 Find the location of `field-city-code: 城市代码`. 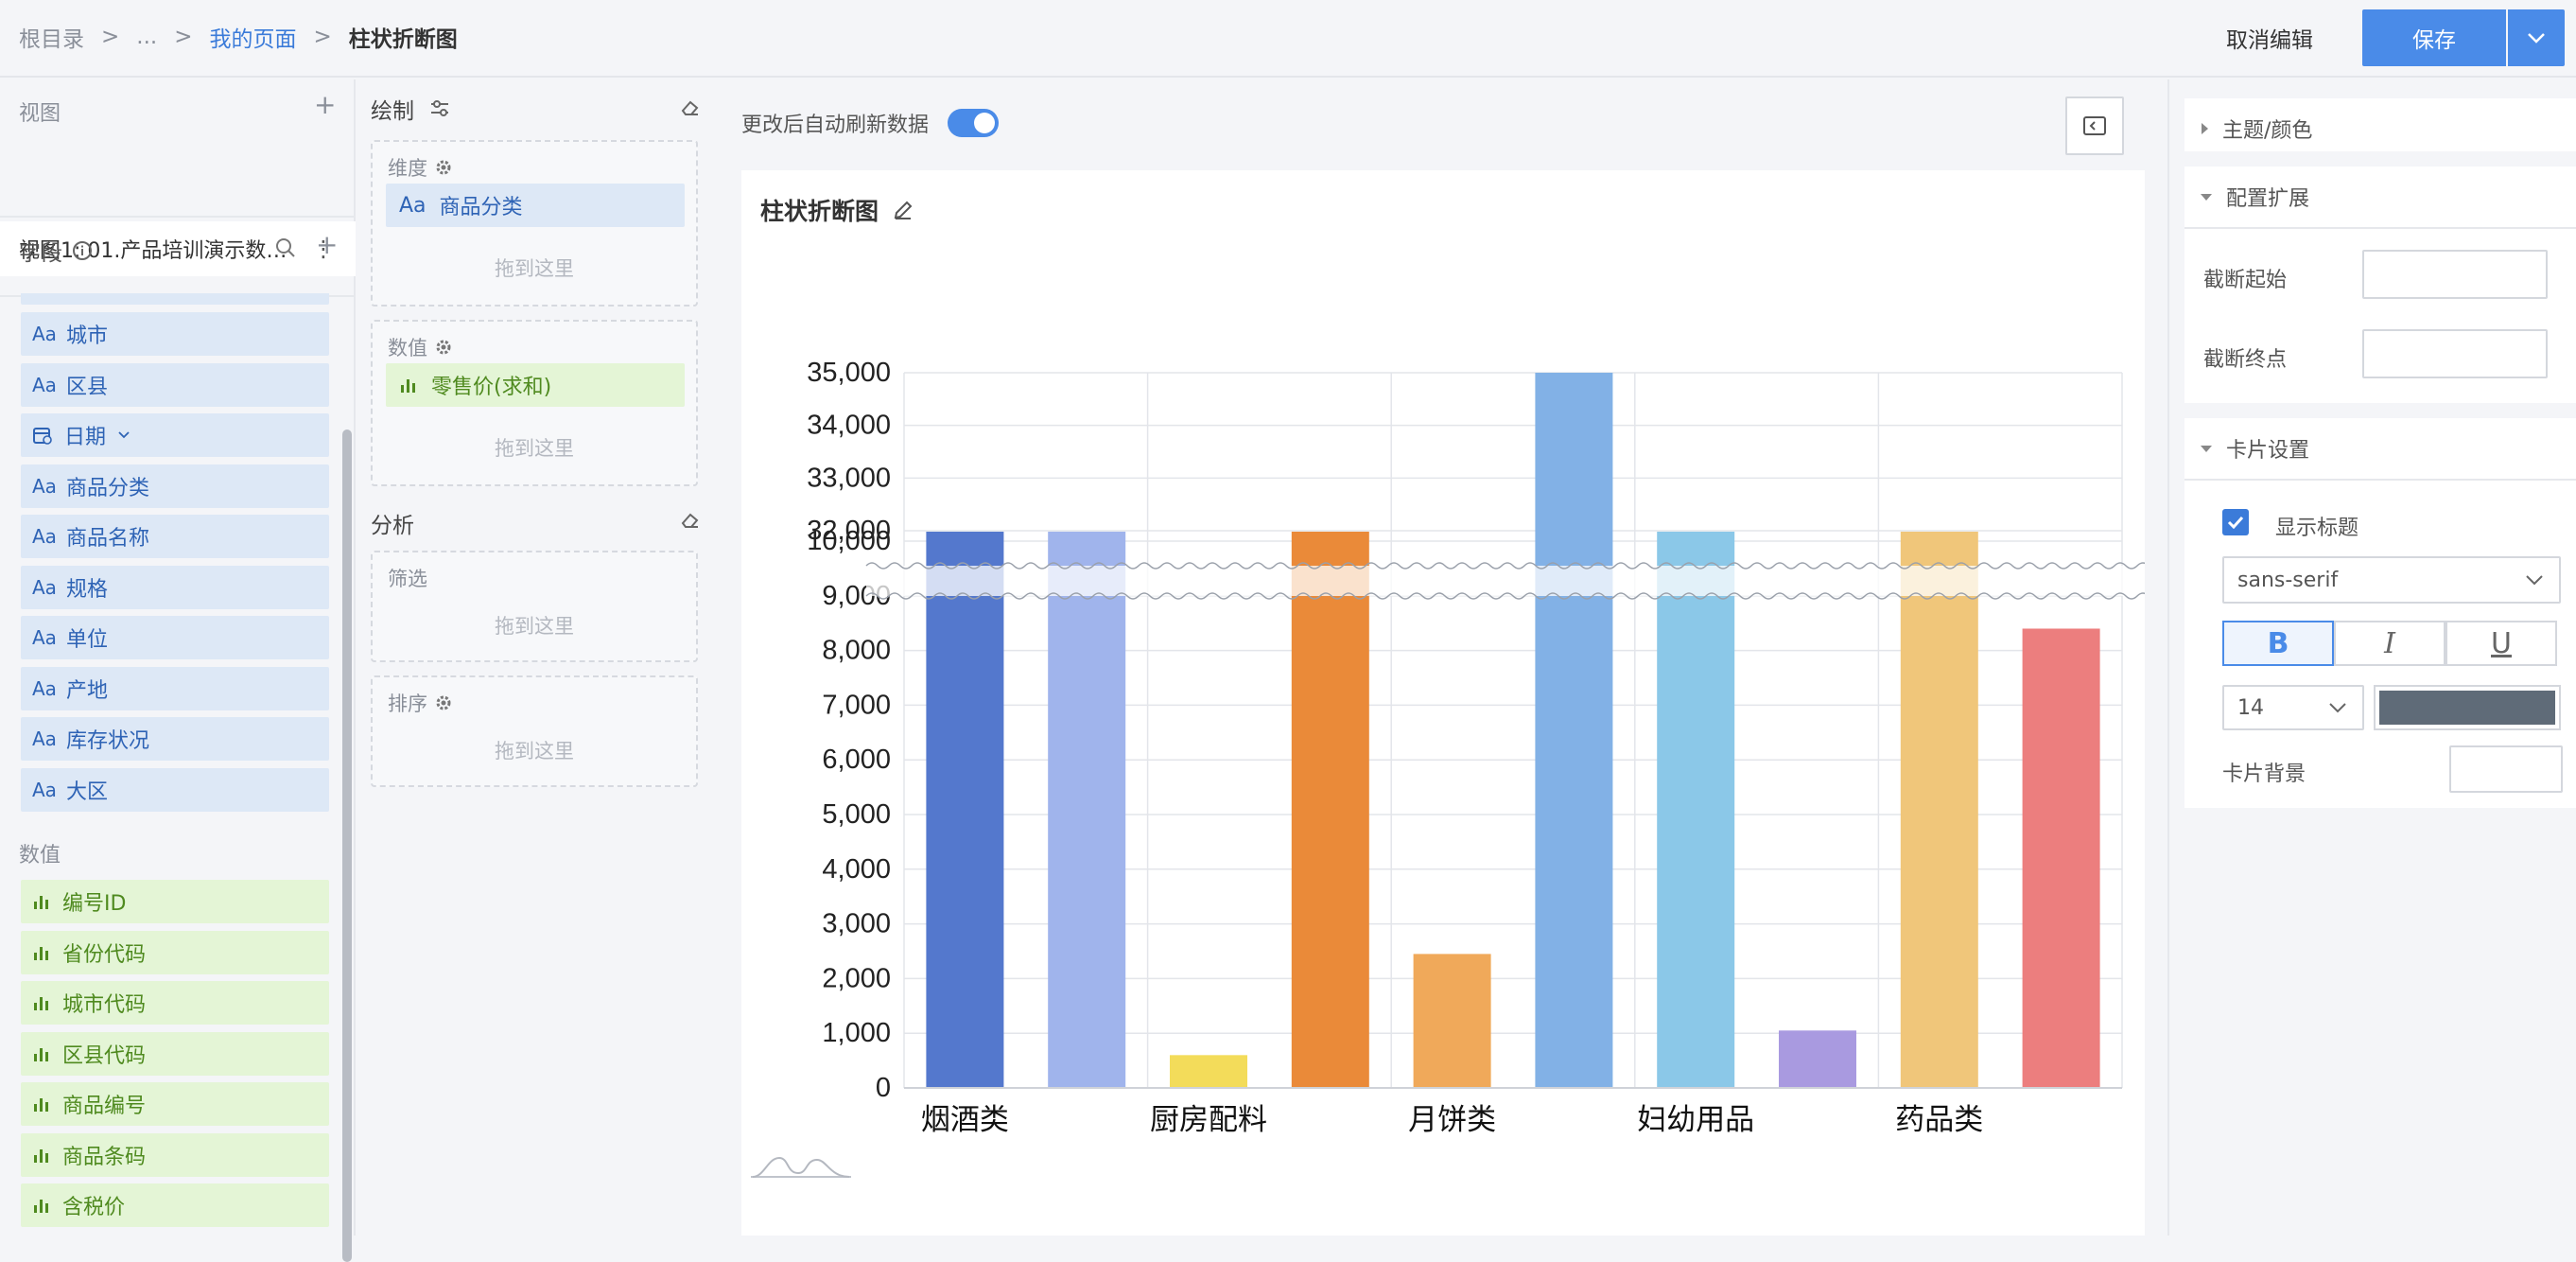

field-city-code: 城市代码 is located at coordinates (175, 1003).